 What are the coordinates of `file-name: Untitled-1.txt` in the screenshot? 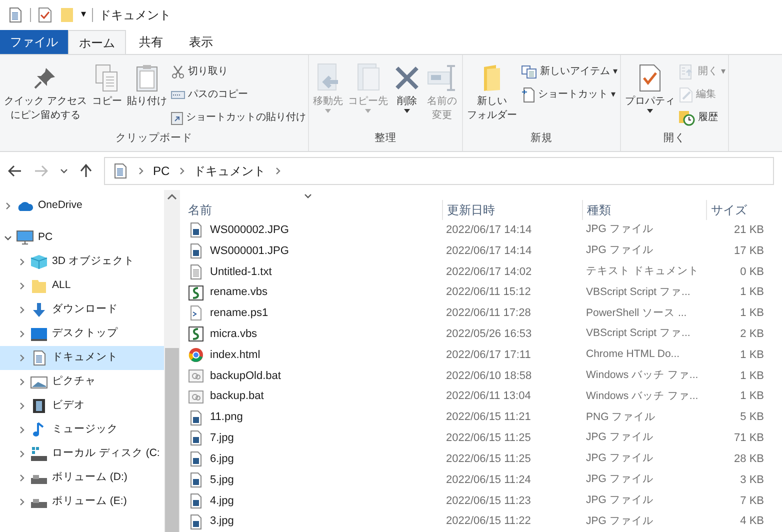 It's located at (241, 272).